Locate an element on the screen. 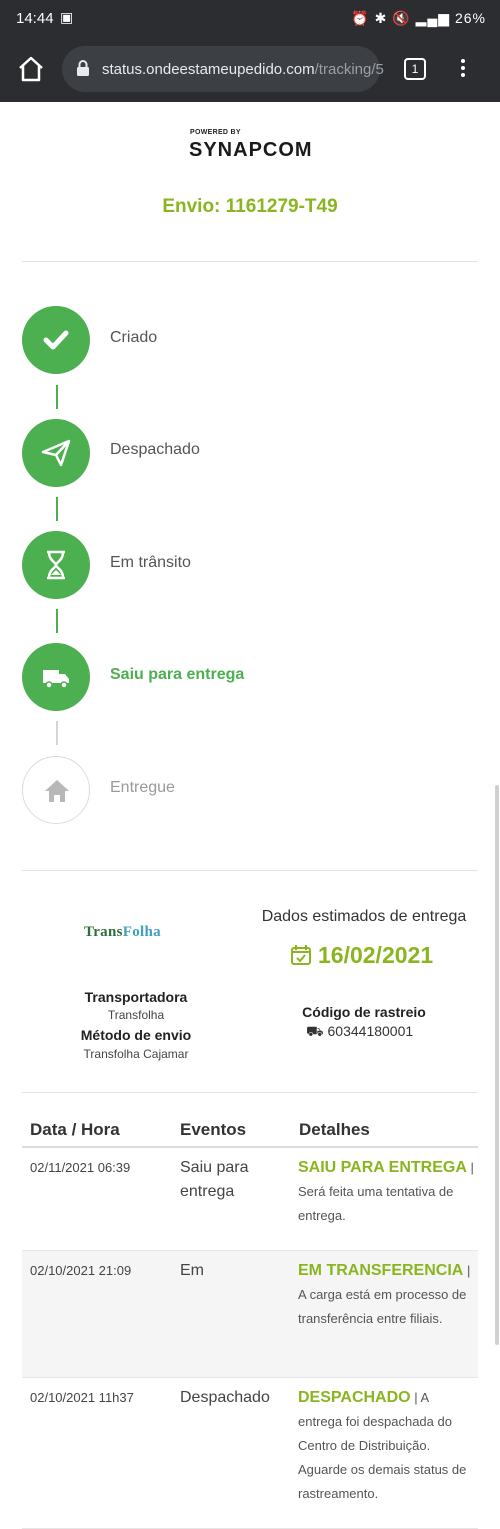 This screenshot has width=500, height=1529. step-em-transito-icon is located at coordinates (56, 565).